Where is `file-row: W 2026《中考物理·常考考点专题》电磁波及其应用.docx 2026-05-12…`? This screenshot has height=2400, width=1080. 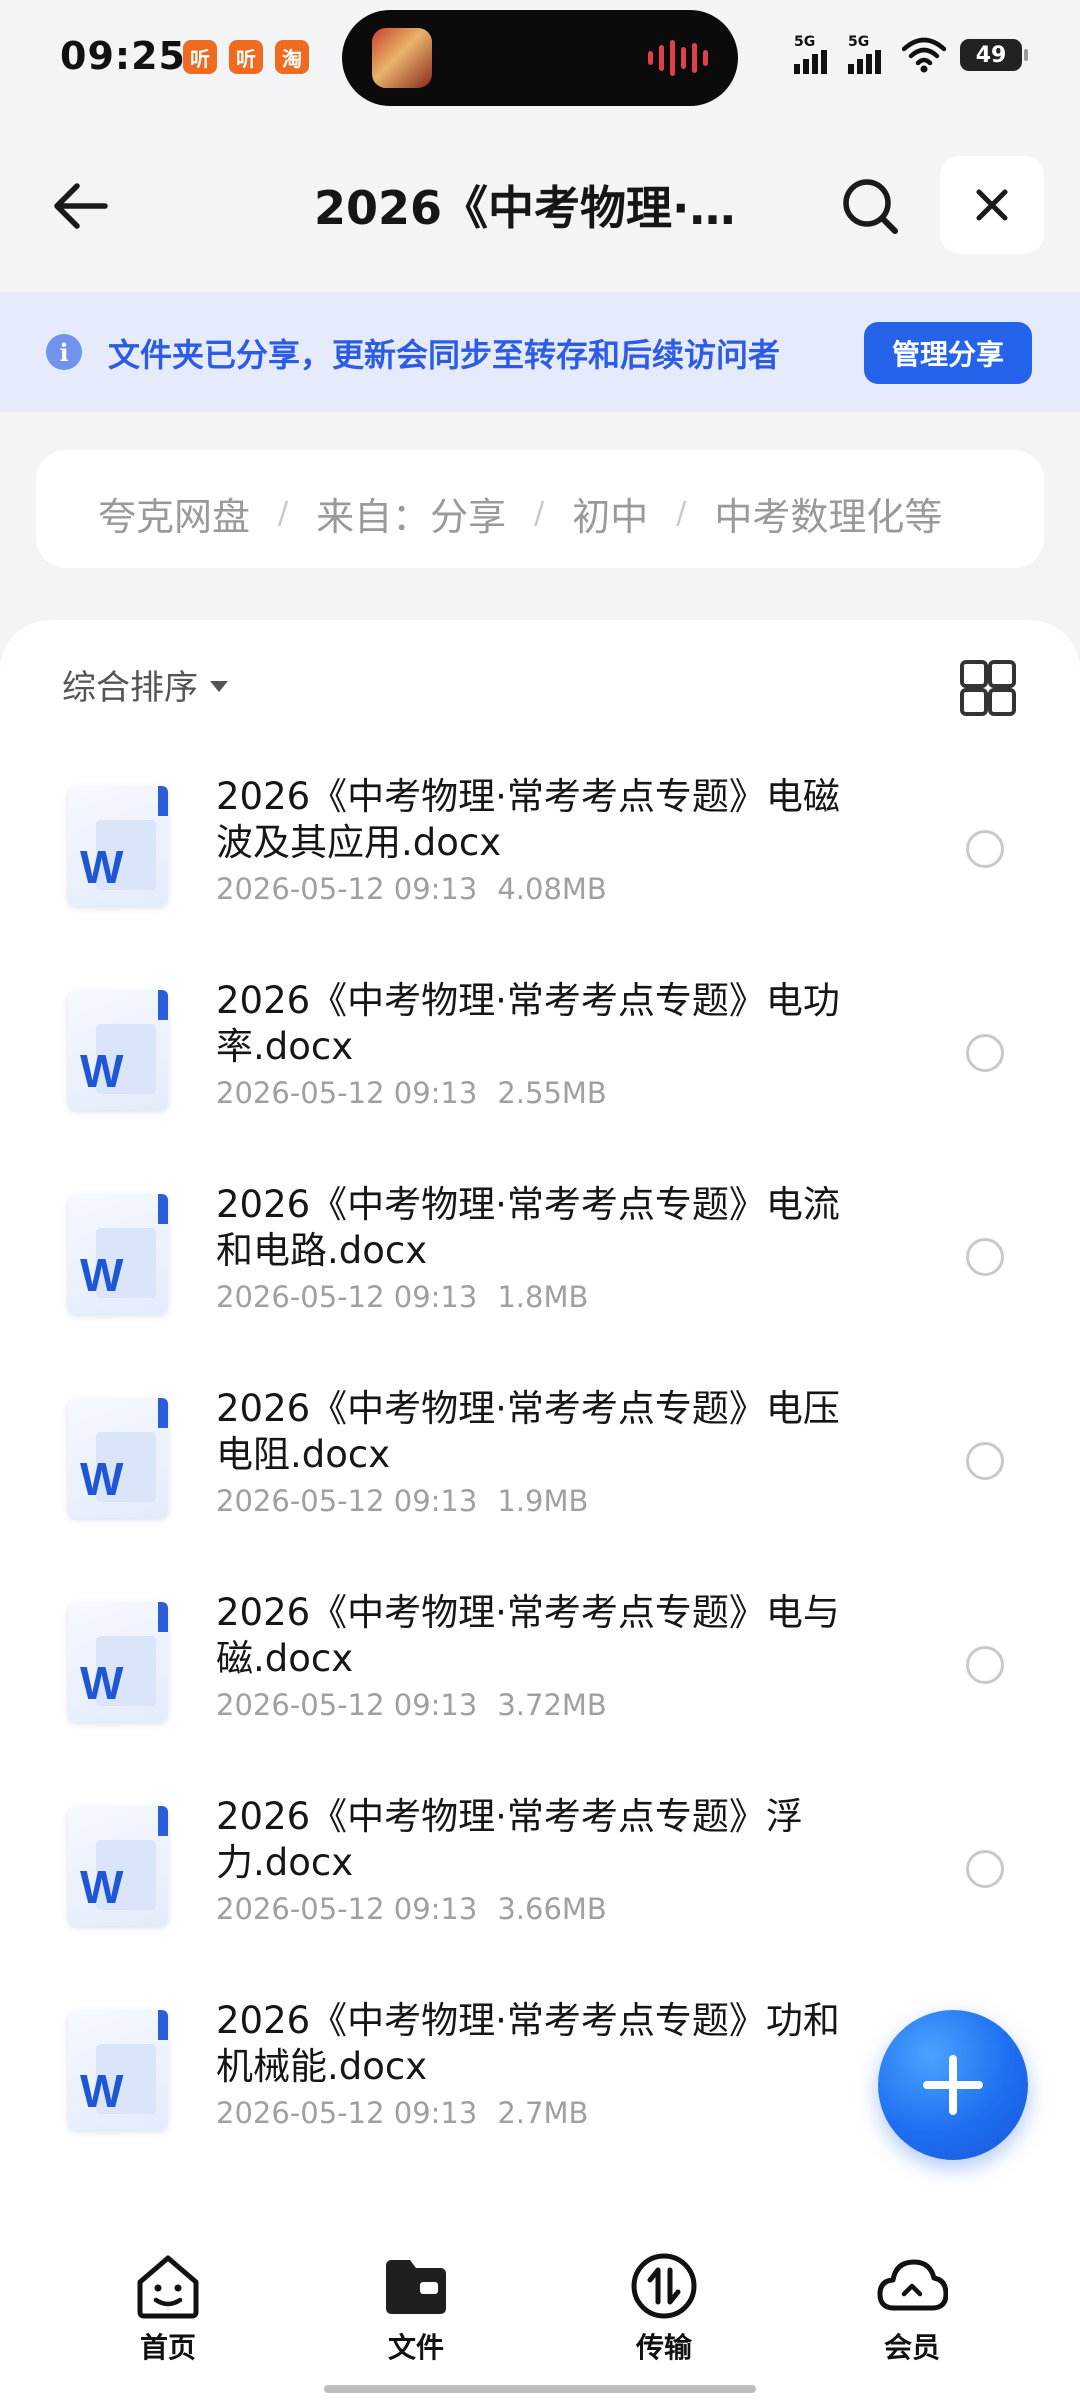
file-row: W 2026《中考物理·常考考点专题》电磁波及其应用.docx 2026-05-12… is located at coordinates (540, 862).